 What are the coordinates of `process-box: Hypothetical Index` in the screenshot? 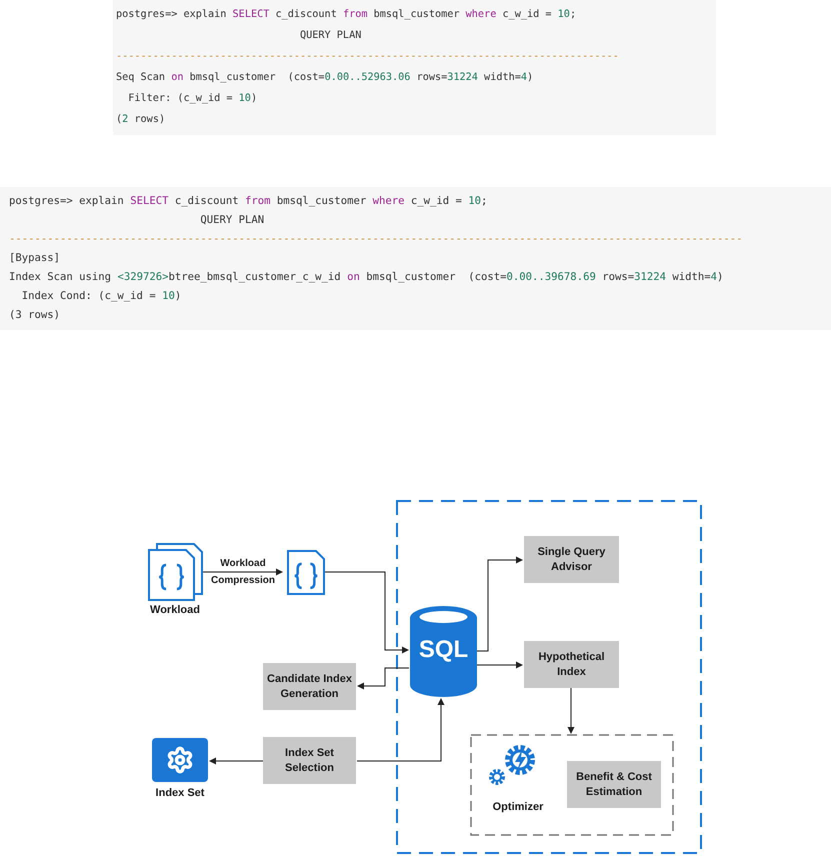 It's located at (571, 664).